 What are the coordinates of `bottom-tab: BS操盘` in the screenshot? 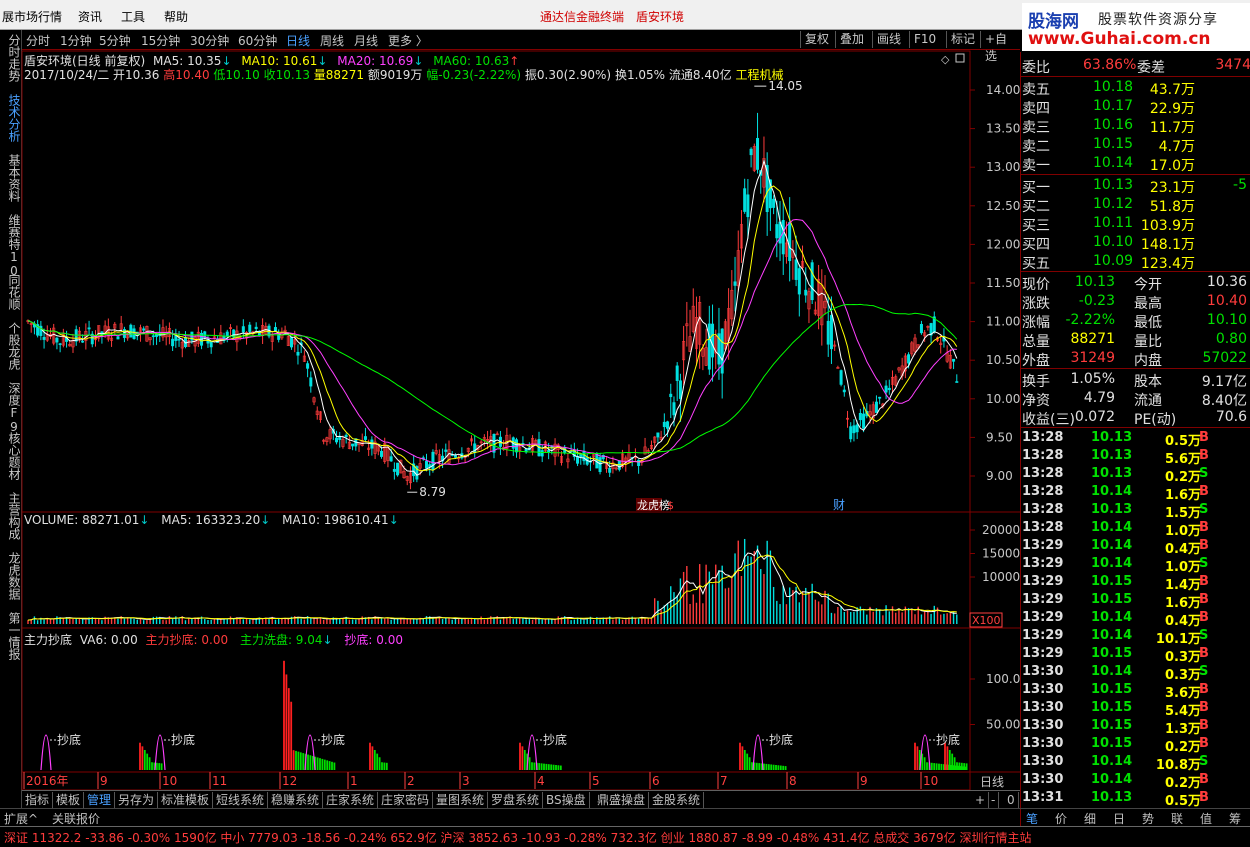 It's located at (566, 800).